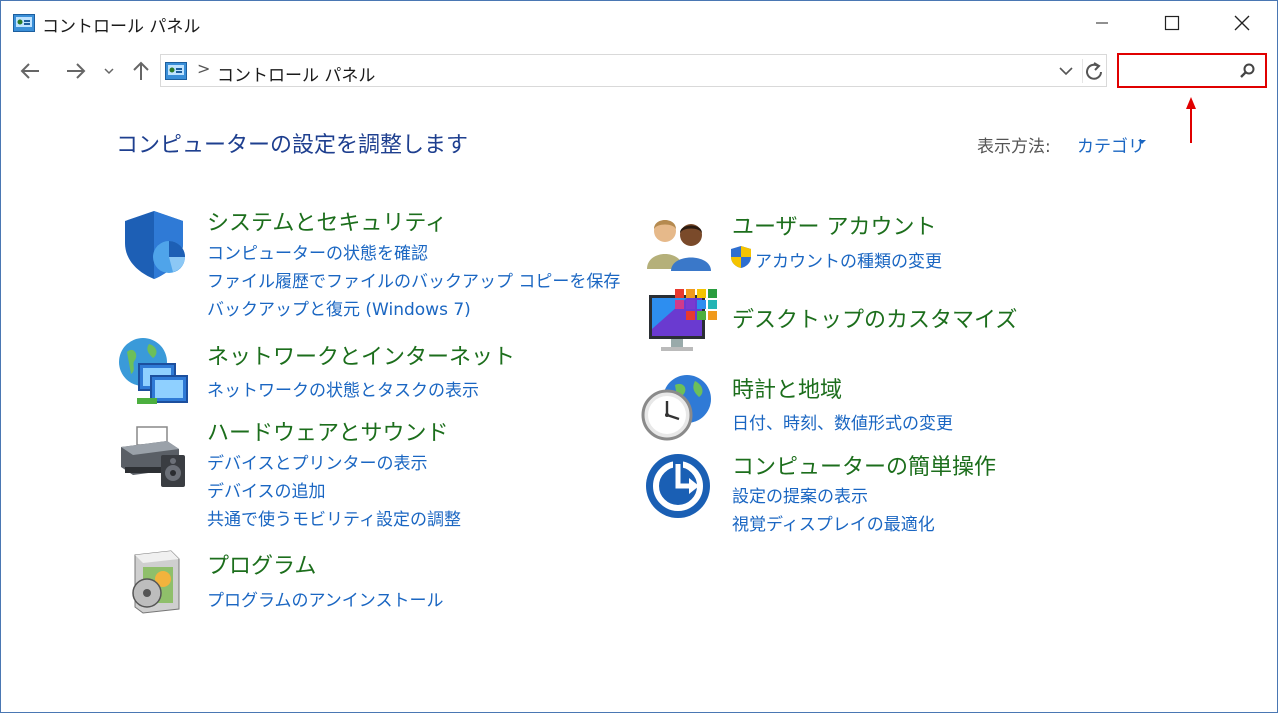 The image size is (1278, 713). I want to click on forward-button, so click(76, 71).